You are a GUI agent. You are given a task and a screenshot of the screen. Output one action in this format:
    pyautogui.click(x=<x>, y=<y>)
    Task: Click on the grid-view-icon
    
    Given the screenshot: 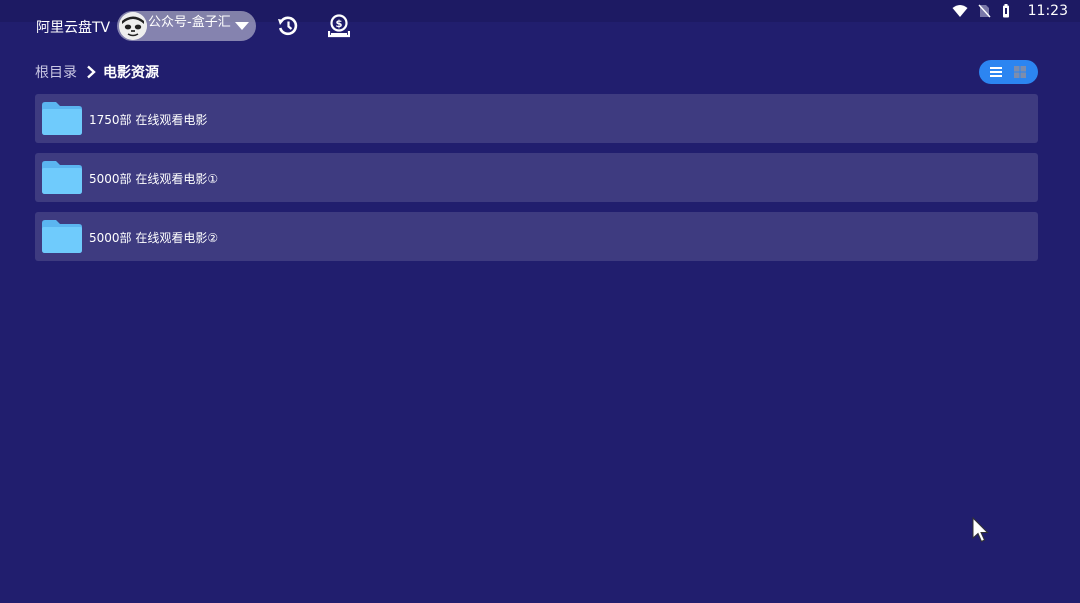 What is the action you would take?
    pyautogui.click(x=1020, y=72)
    